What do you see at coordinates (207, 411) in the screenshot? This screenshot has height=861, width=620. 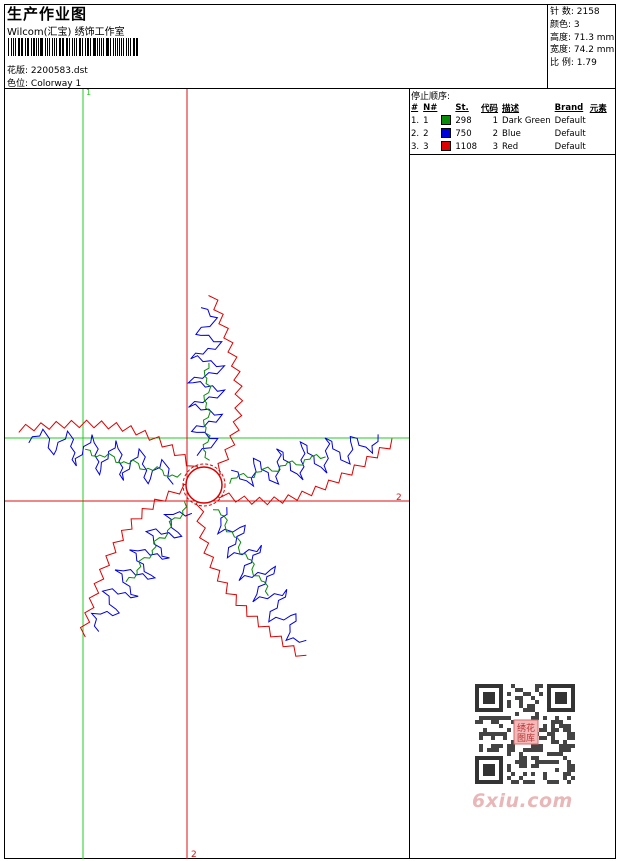 I see `petal-vein-green` at bounding box center [207, 411].